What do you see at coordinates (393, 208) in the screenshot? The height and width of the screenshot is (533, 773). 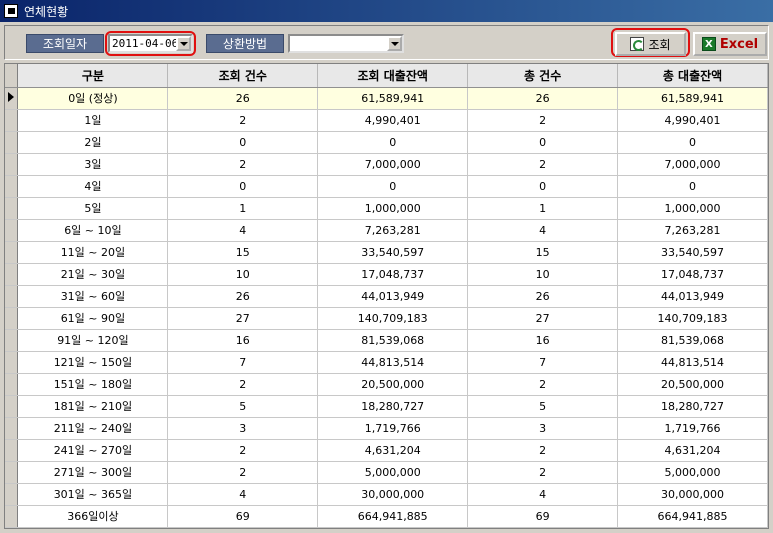 I see `table-cell: 1,000,000` at bounding box center [393, 208].